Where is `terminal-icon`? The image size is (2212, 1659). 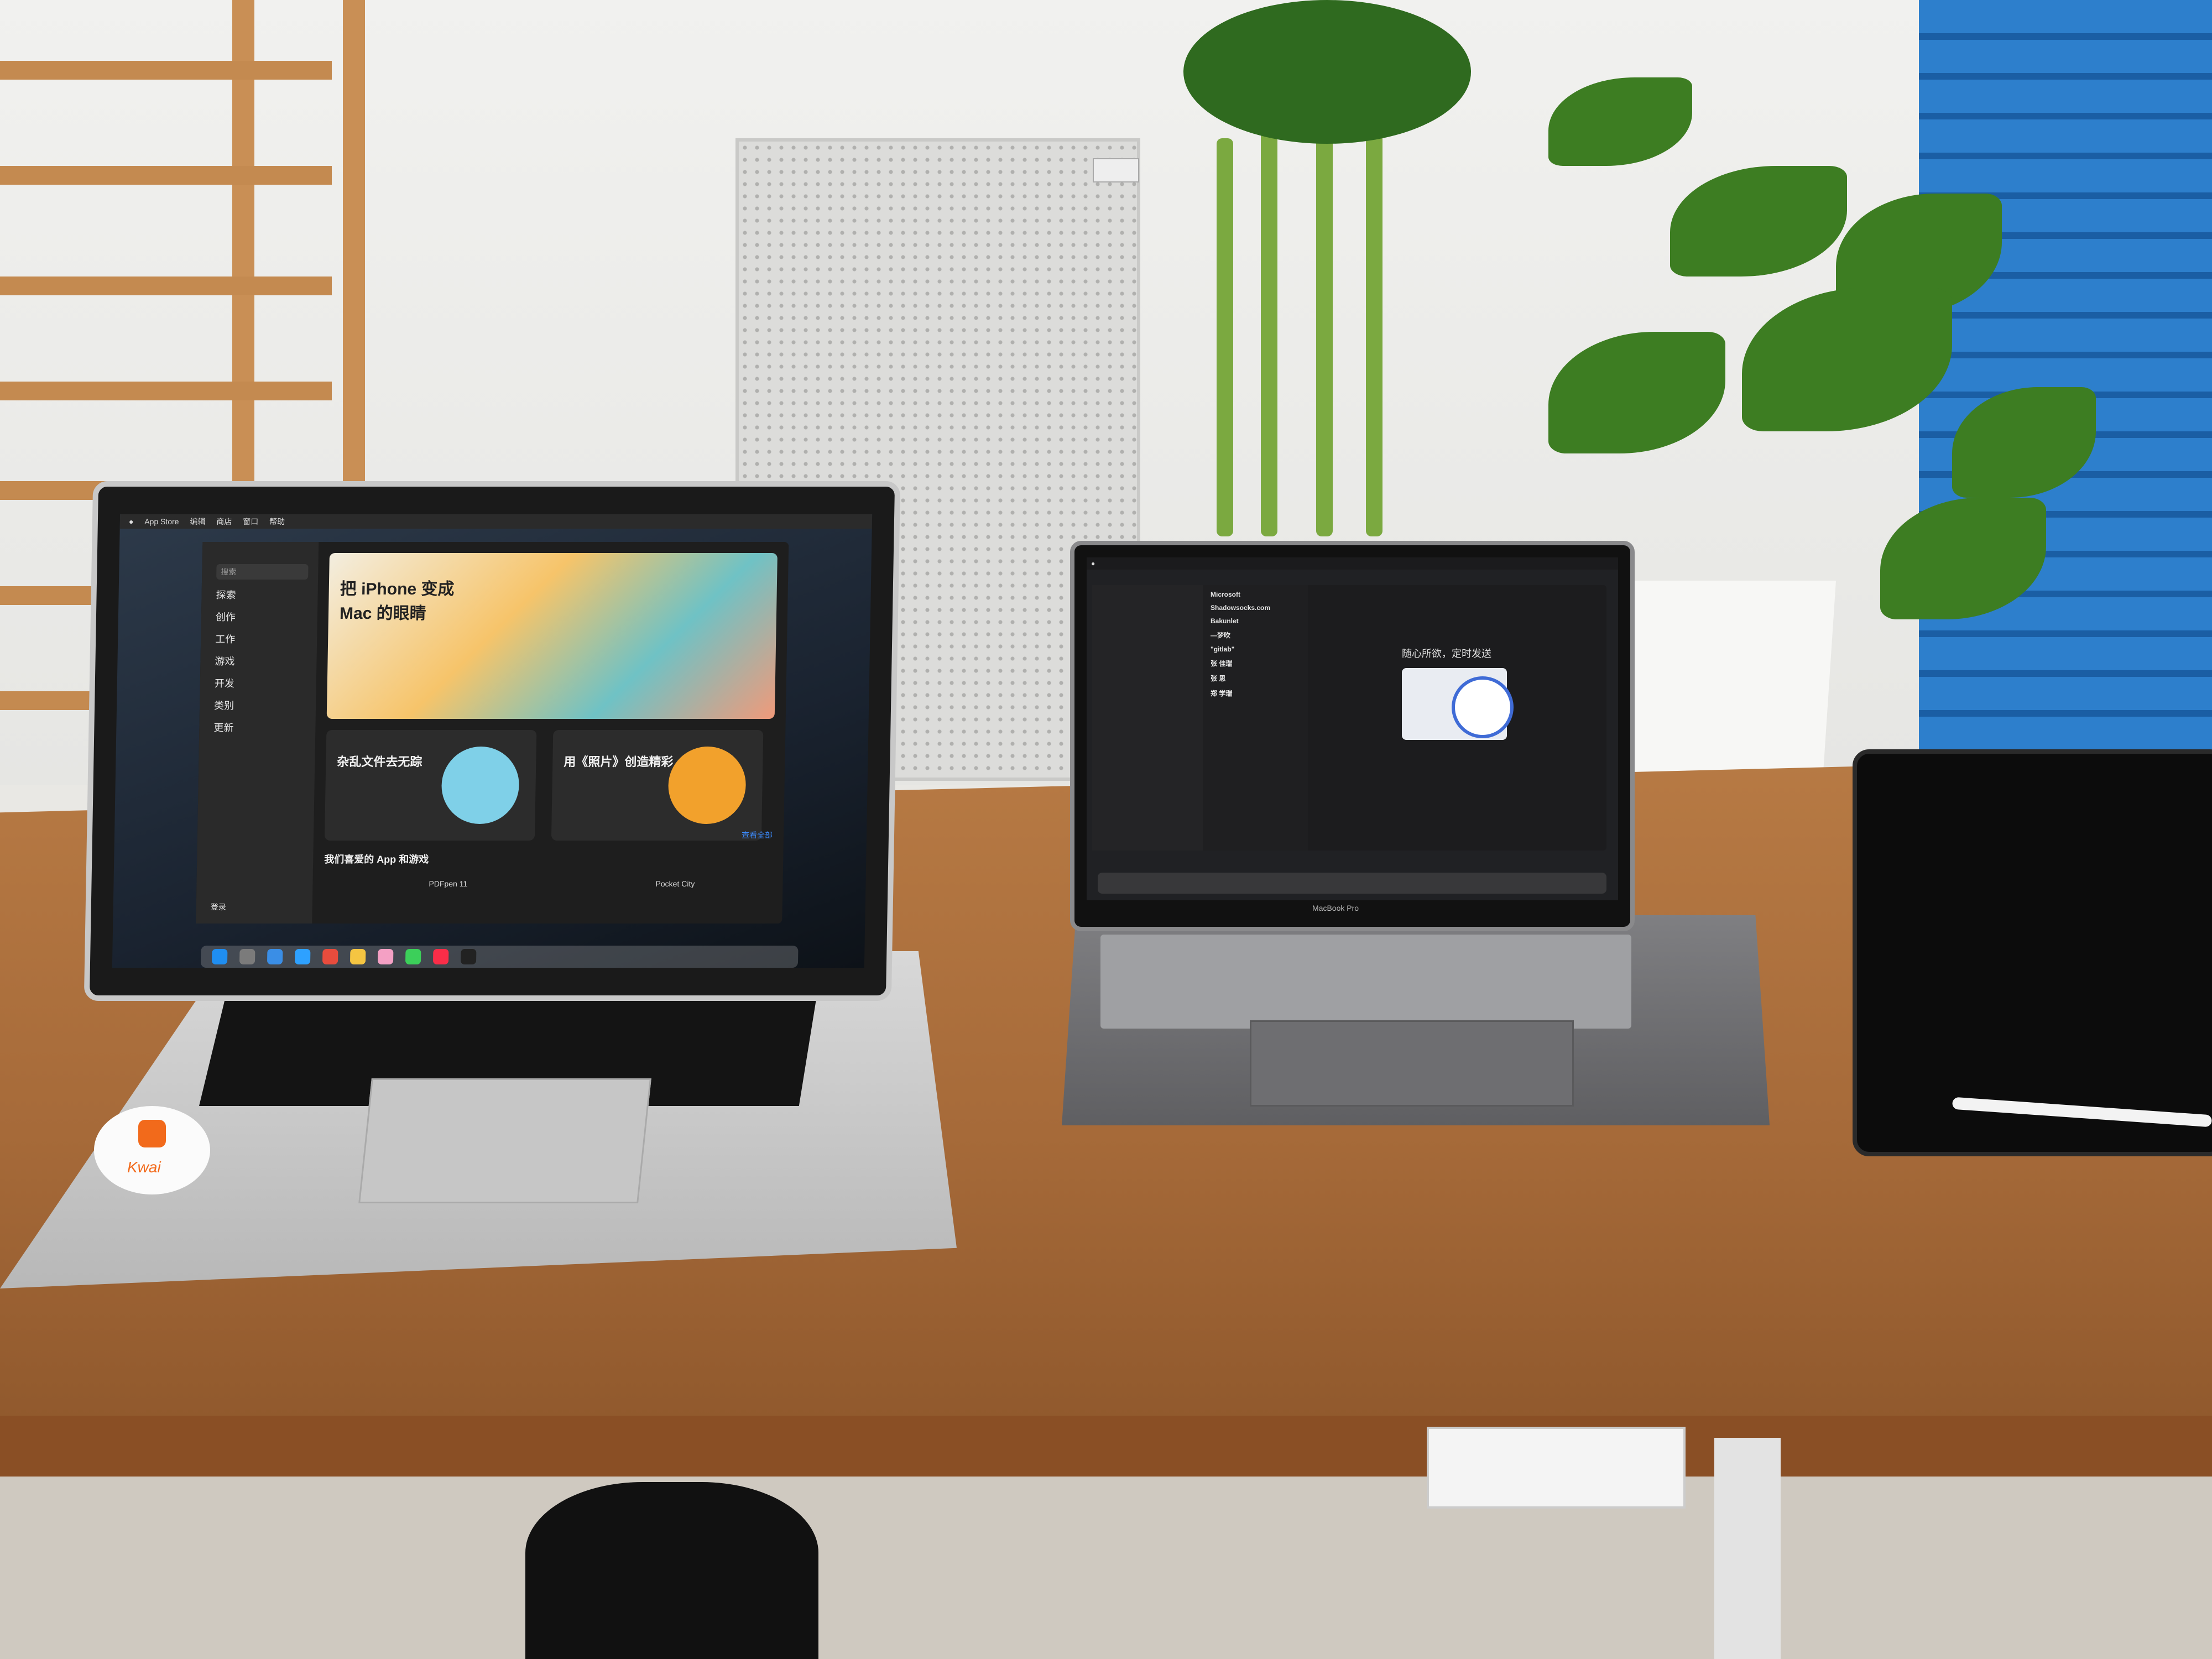
terminal-icon is located at coordinates (469, 956).